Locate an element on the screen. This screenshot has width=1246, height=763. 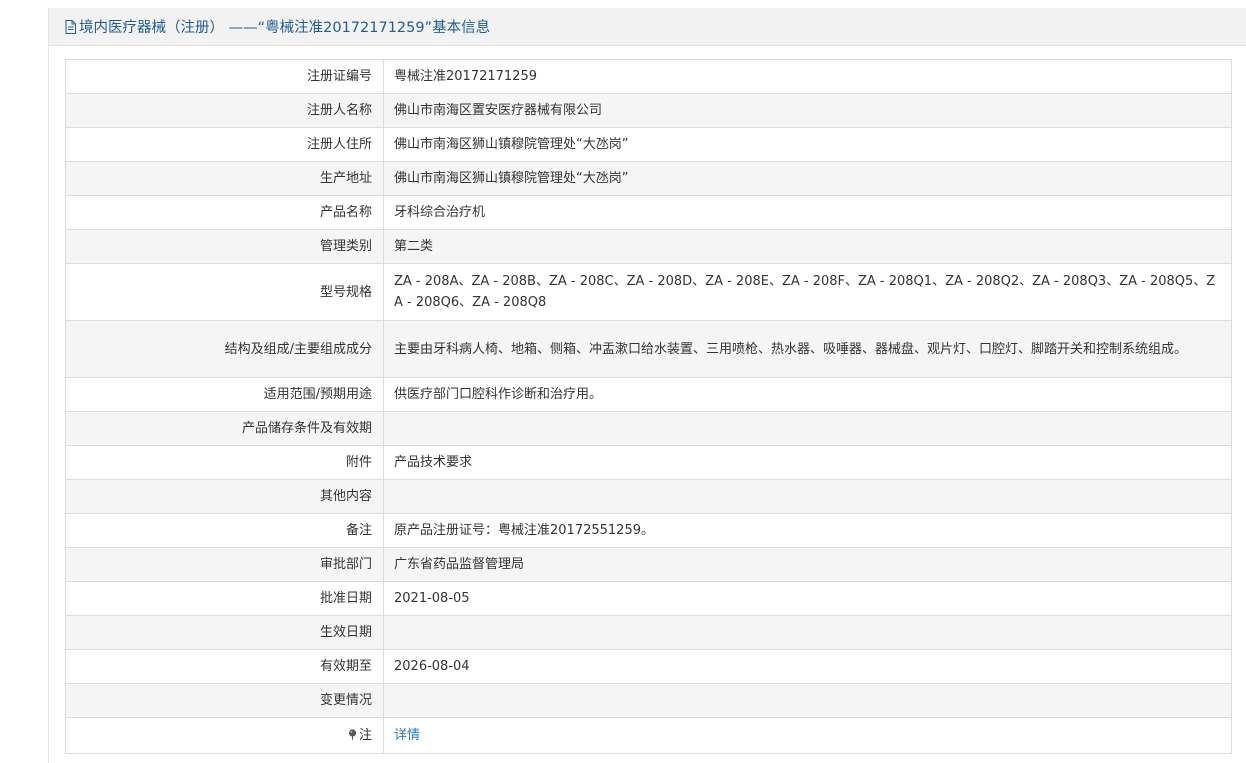
note-label-cell: 注 is located at coordinates (224, 735).